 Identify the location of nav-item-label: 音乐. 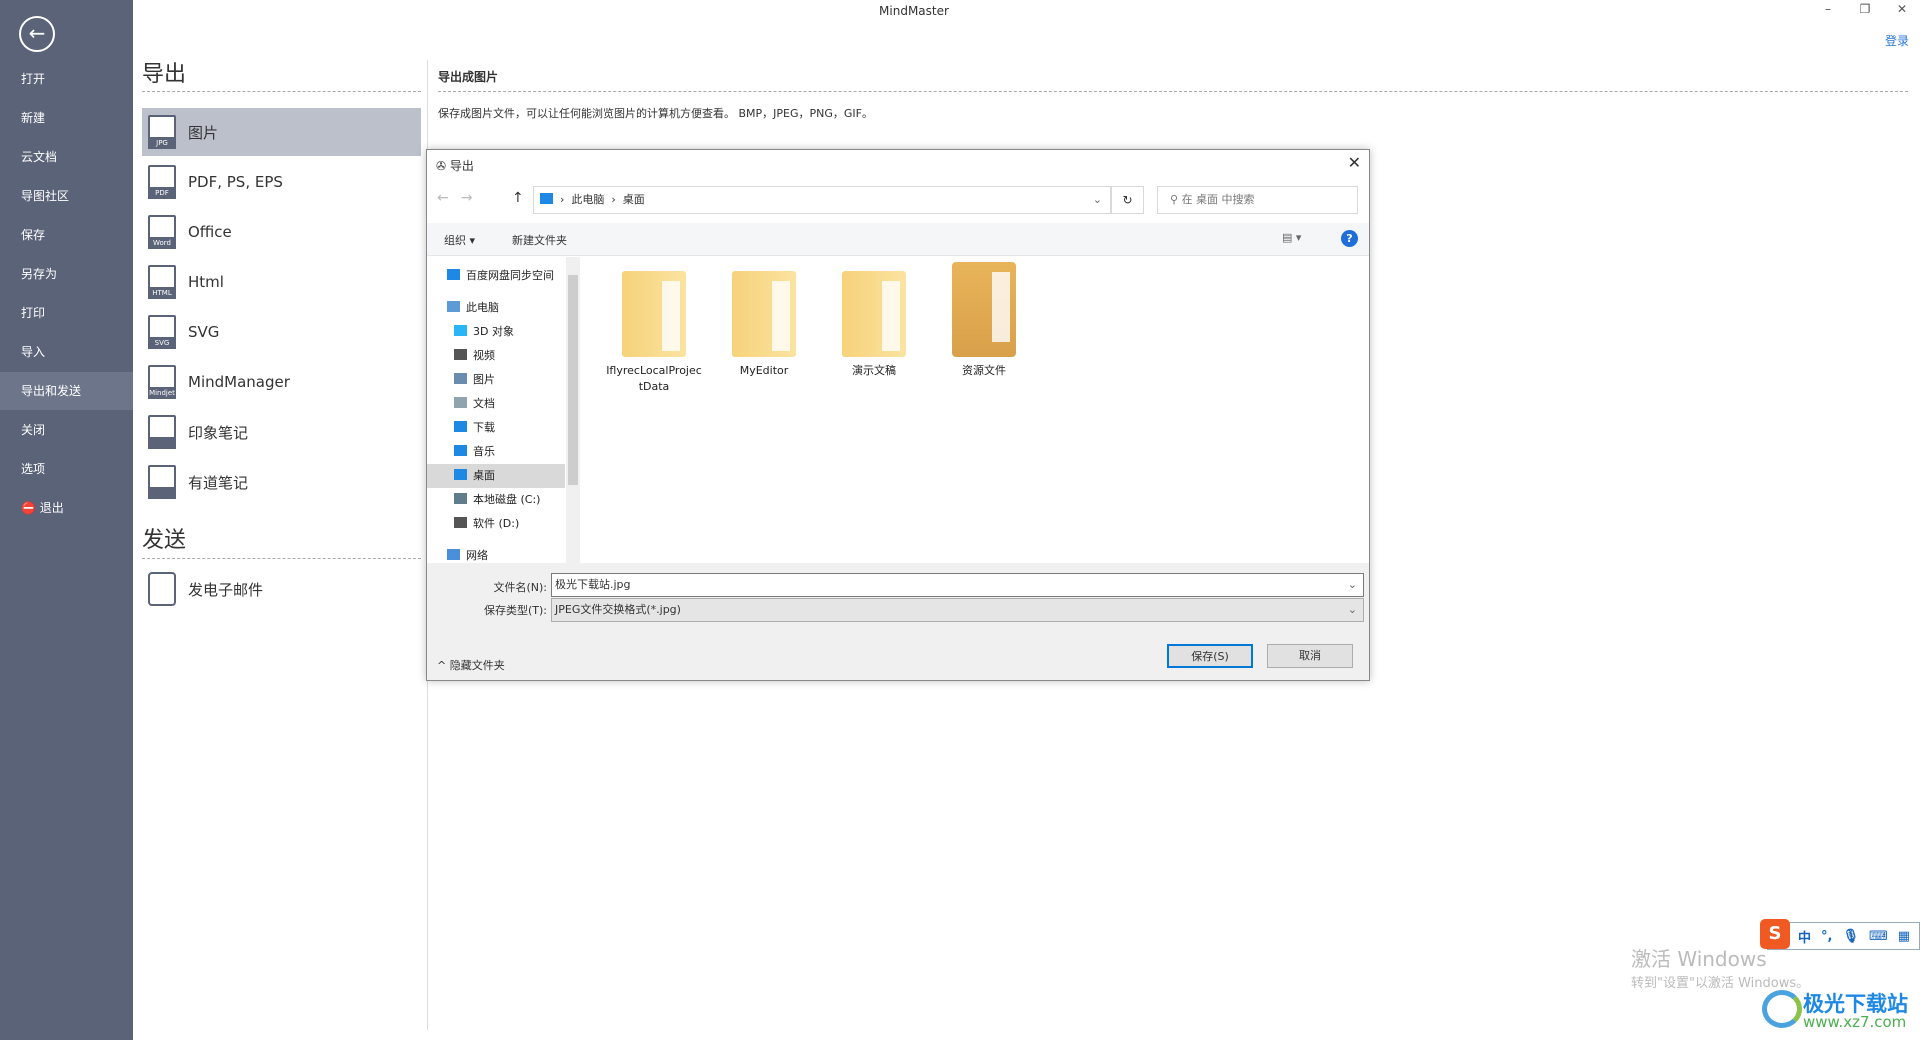
(484, 451).